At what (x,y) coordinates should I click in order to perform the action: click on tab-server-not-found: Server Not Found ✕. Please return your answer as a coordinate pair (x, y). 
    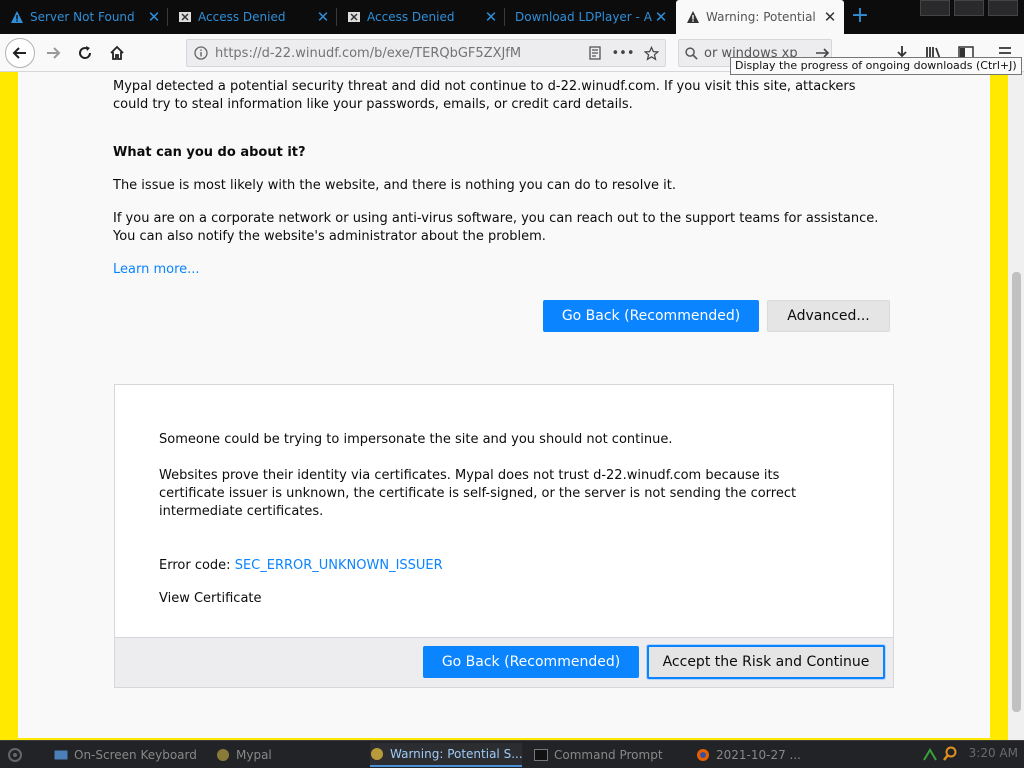
    Looking at the image, I should click on (84, 17).